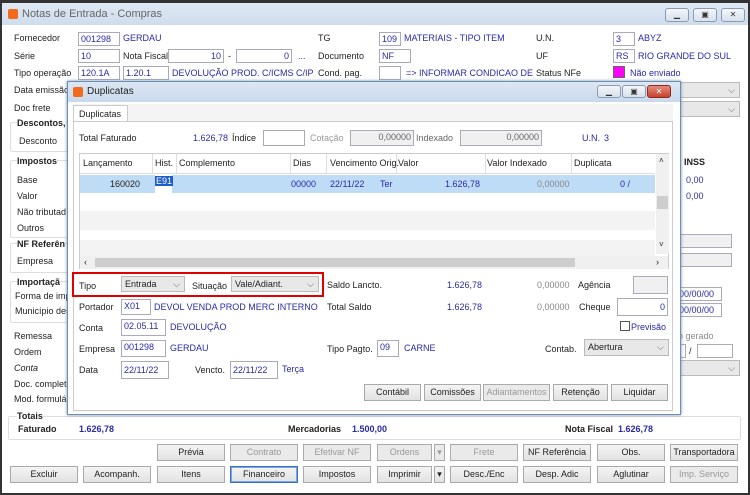 This screenshot has height=495, width=750. What do you see at coordinates (435, 138) in the screenshot?
I see `indexado-label: Indexado` at bounding box center [435, 138].